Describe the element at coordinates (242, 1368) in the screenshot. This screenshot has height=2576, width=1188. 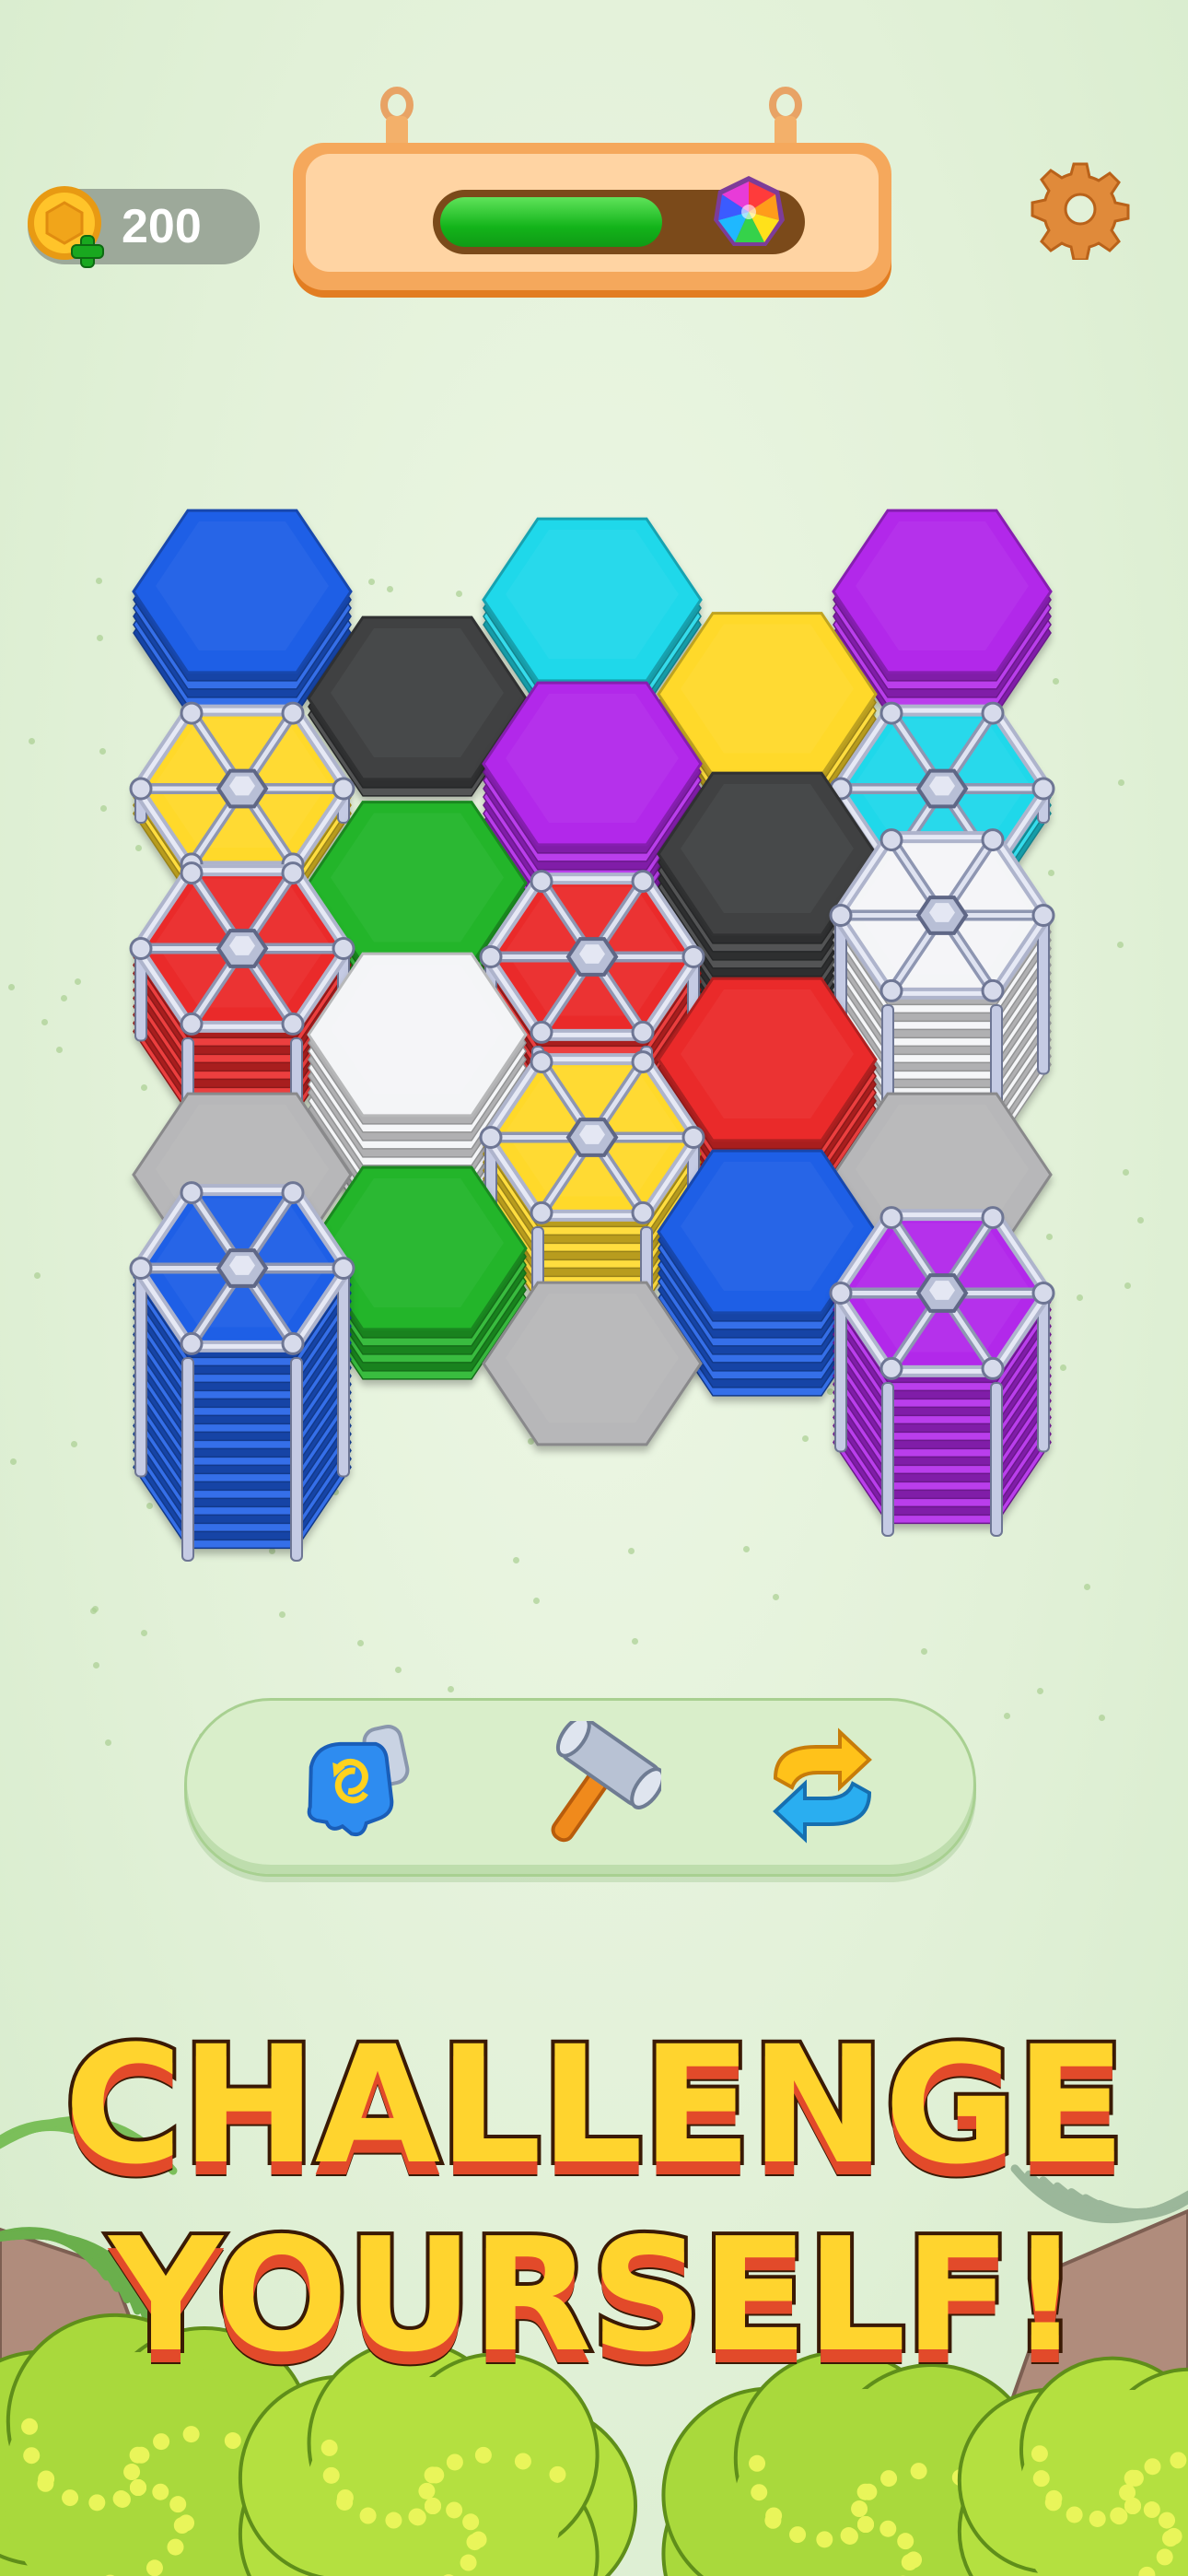
I see `hex-stack-blue` at that location.